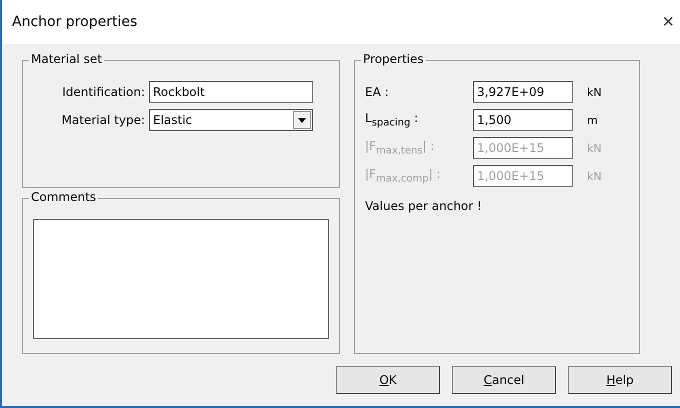  What do you see at coordinates (102, 120) in the screenshot?
I see `field-label: Material type:` at bounding box center [102, 120].